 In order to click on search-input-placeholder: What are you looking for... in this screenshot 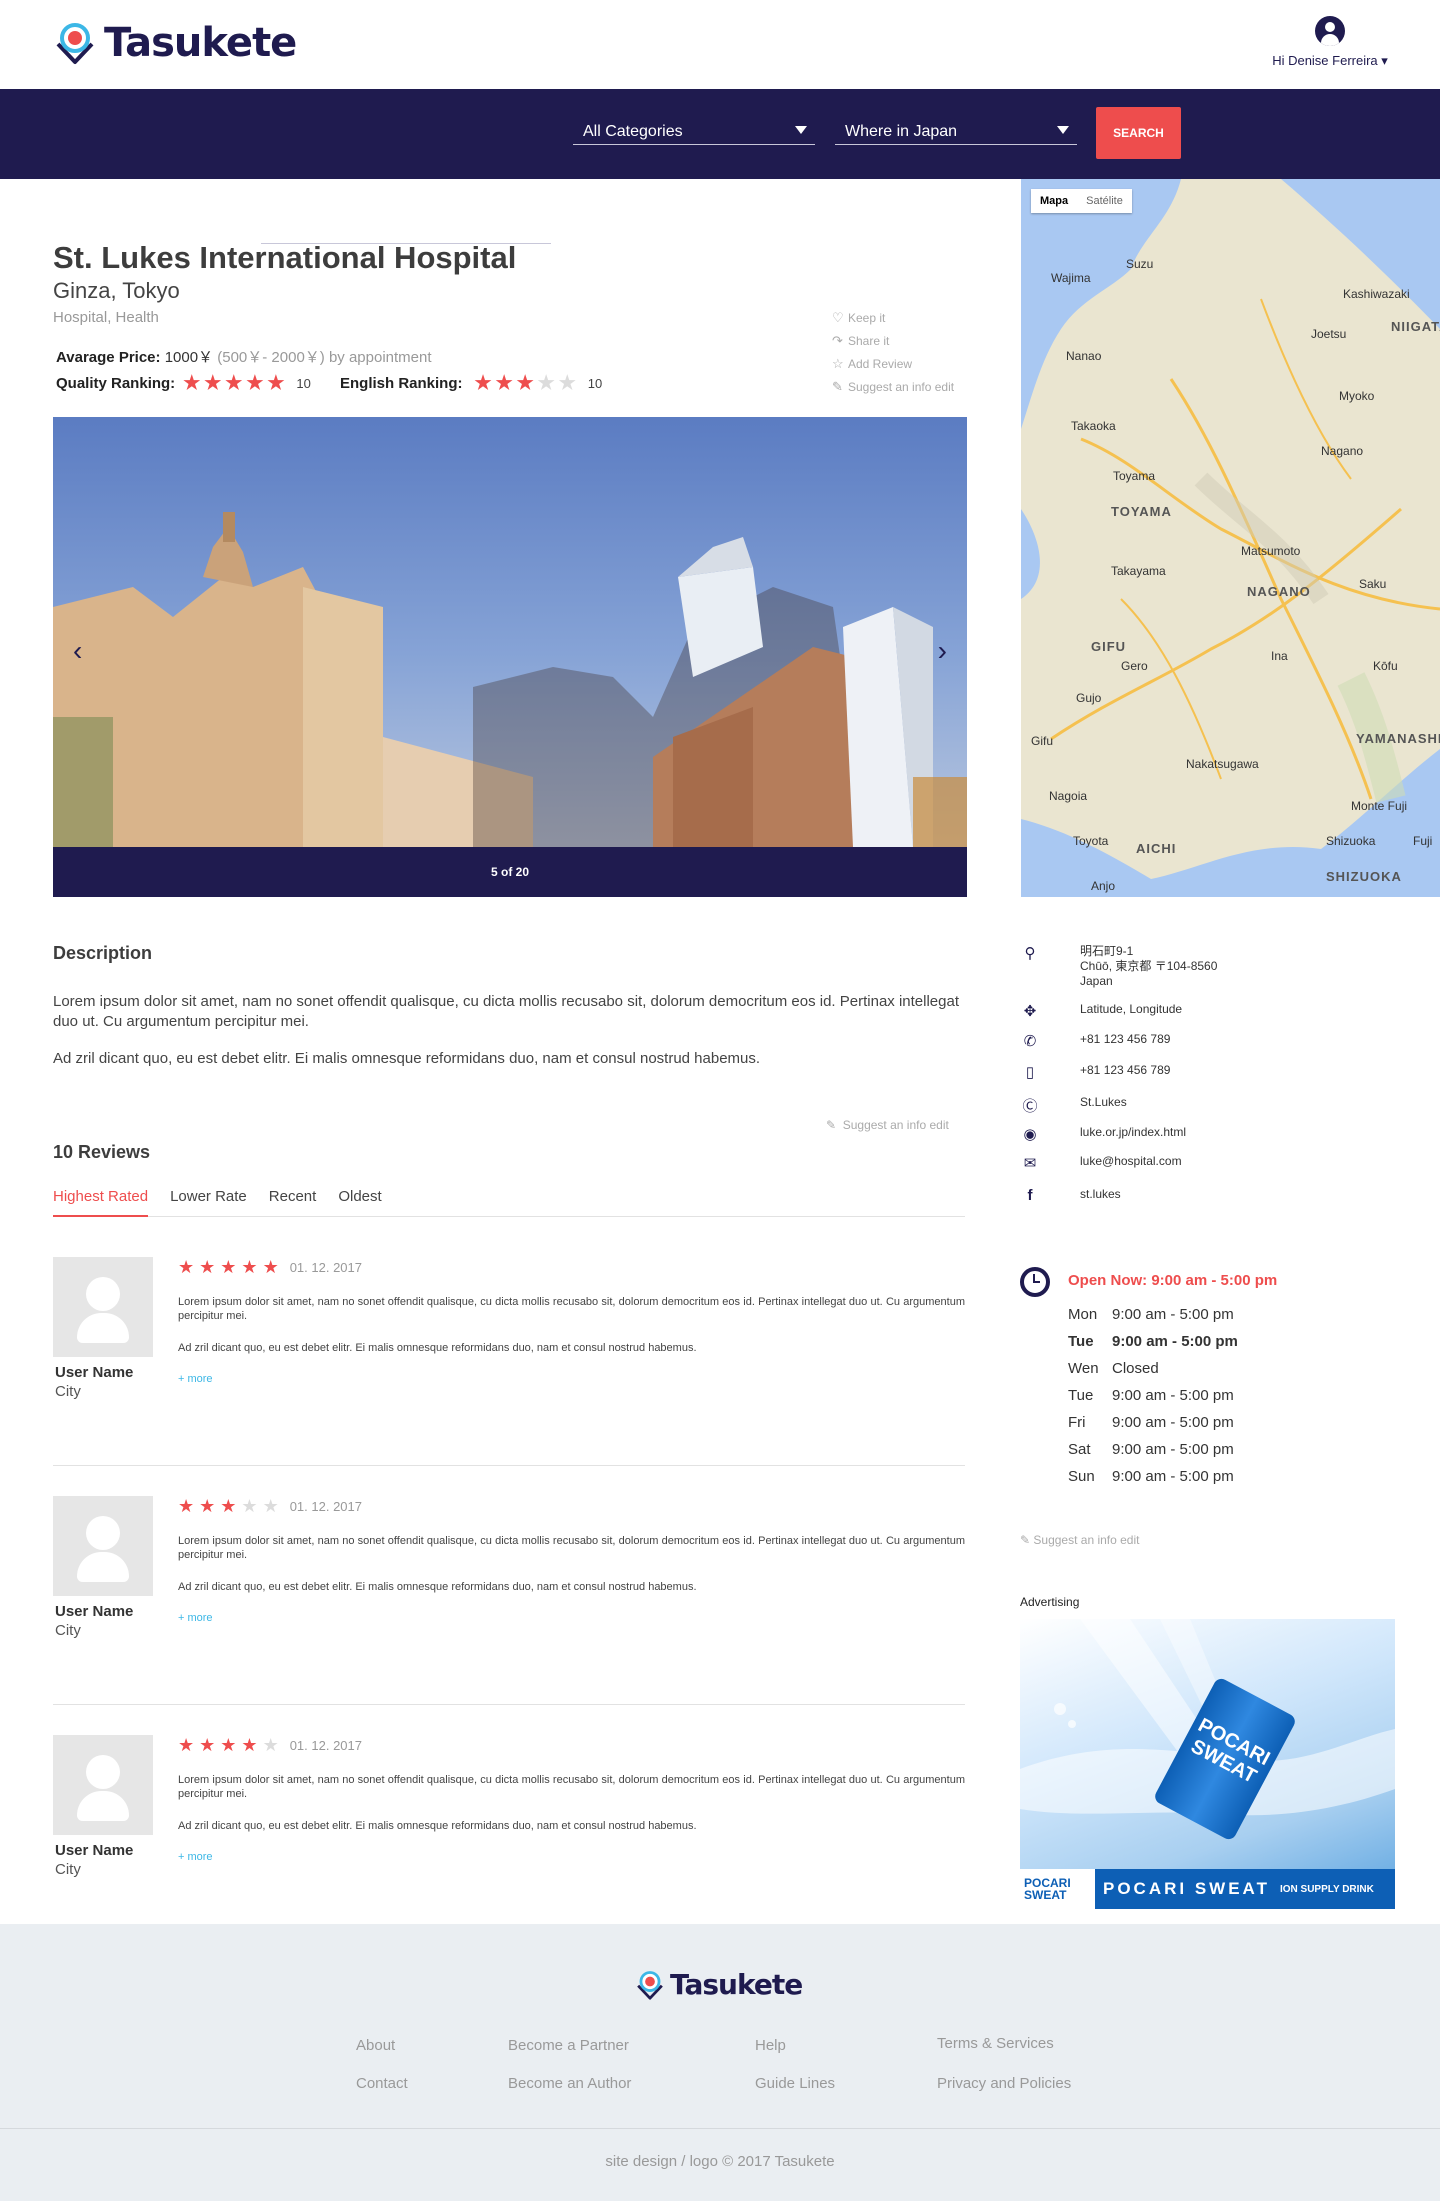, I will do `click(364, 220)`.